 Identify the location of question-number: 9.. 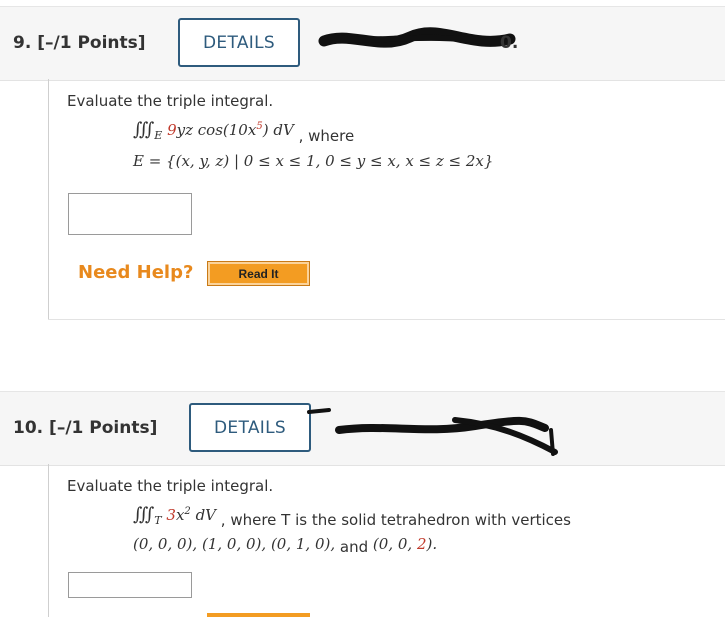
(22, 43).